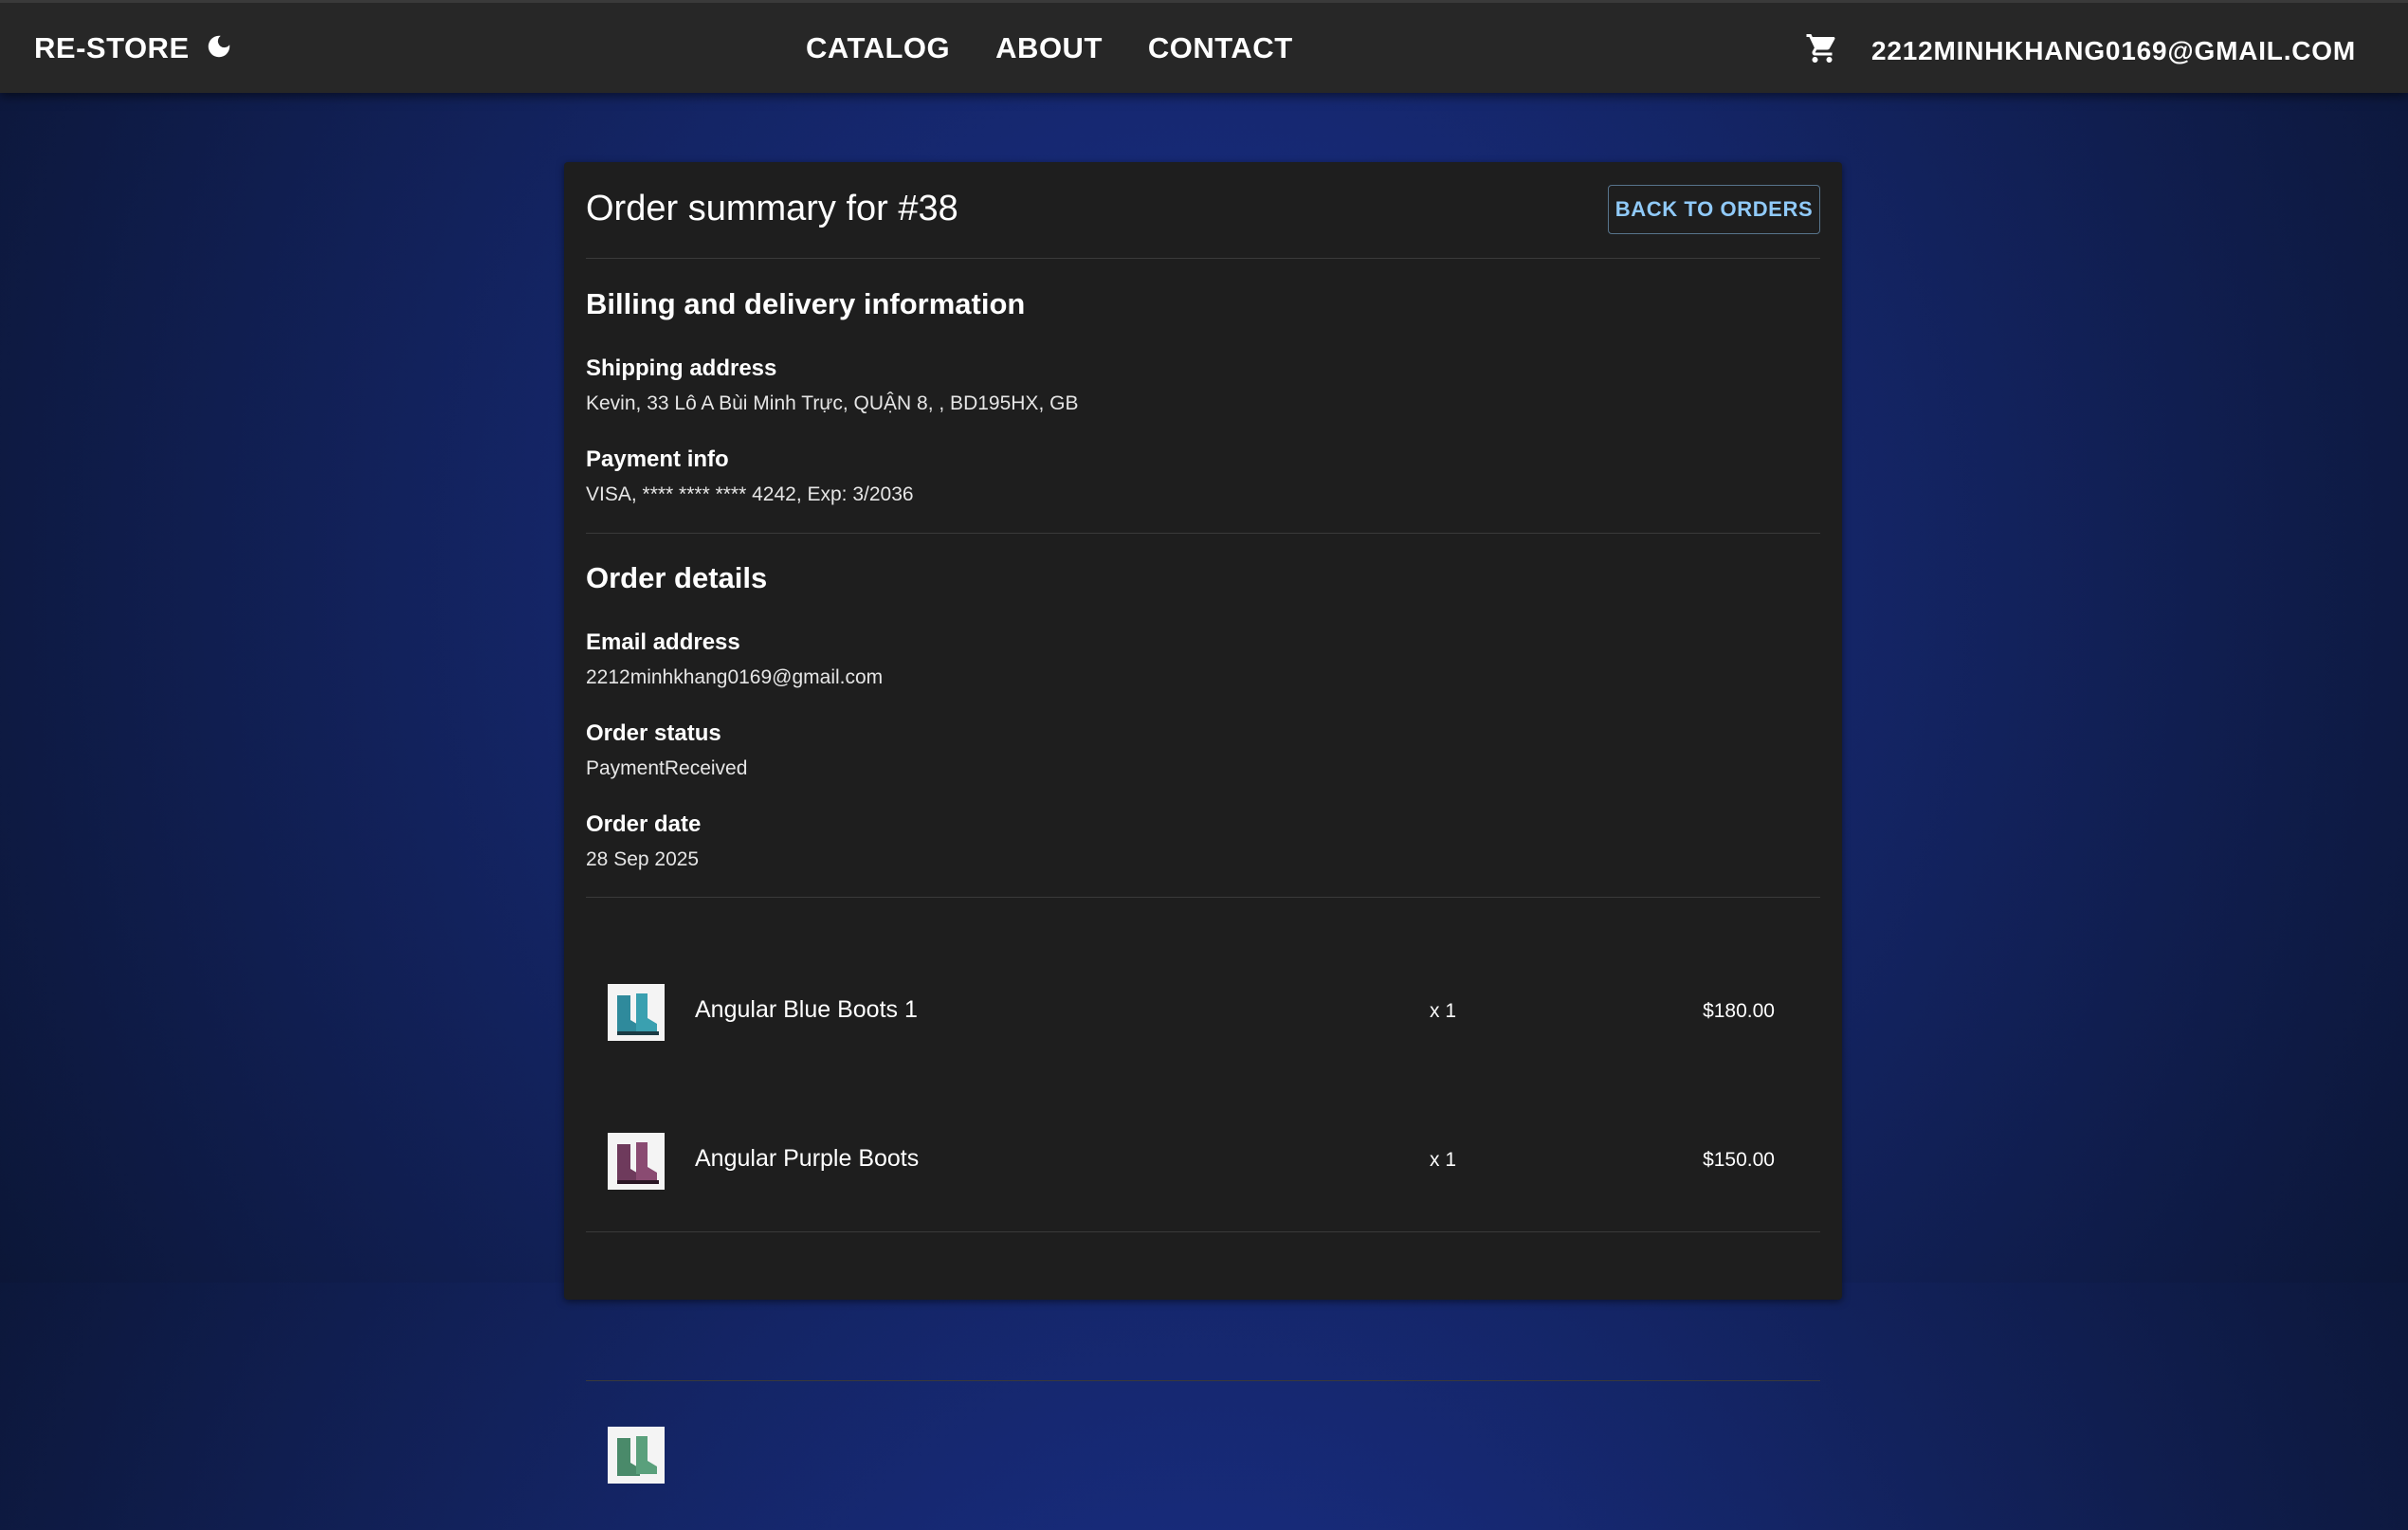  Describe the element at coordinates (657, 459) in the screenshot. I see `payment-label: Payment info` at that location.